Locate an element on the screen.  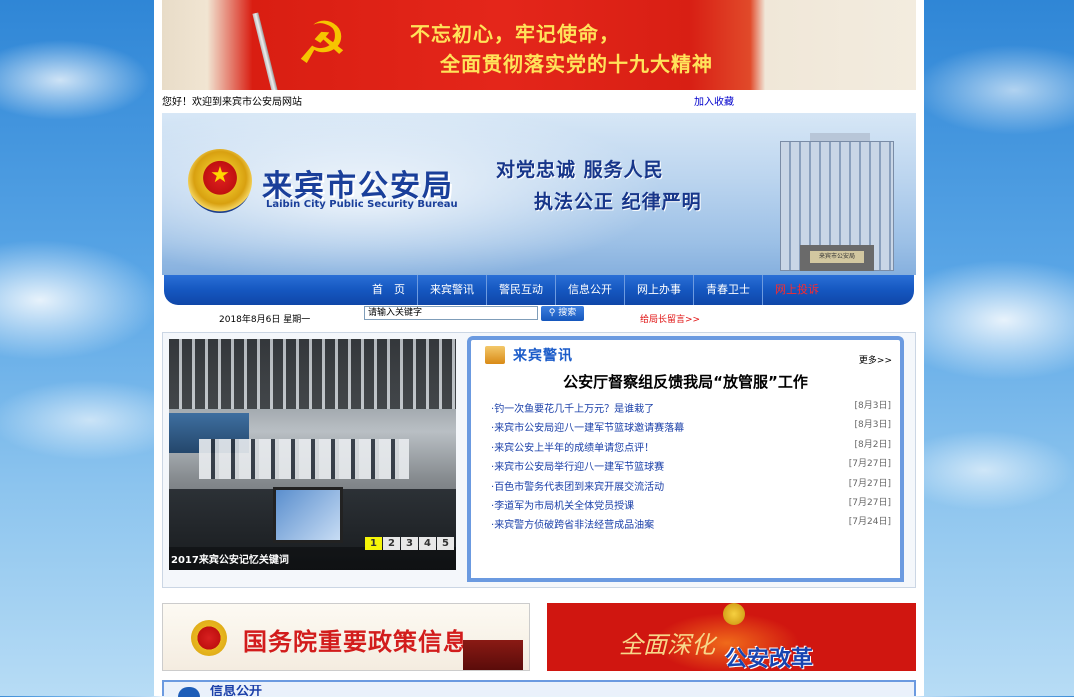
news-folder-icon is located at coordinates (495, 355).